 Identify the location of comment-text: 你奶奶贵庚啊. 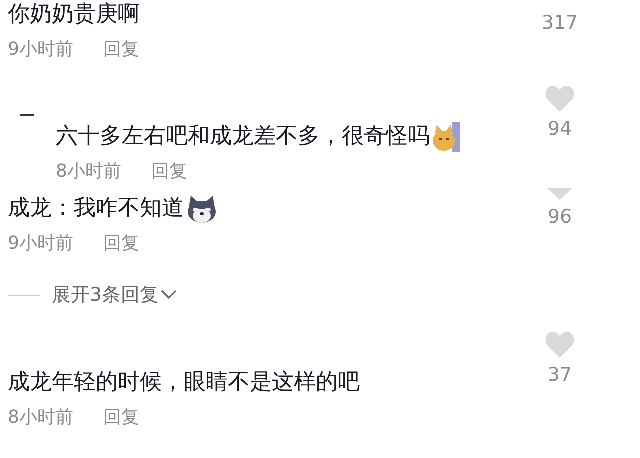
(74, 15).